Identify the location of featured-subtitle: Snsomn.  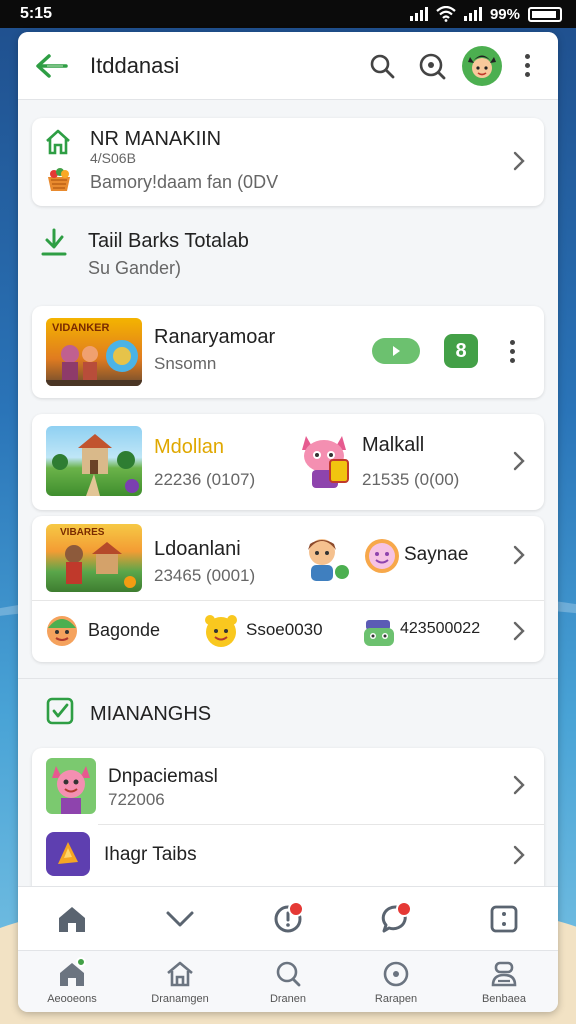
(185, 363).